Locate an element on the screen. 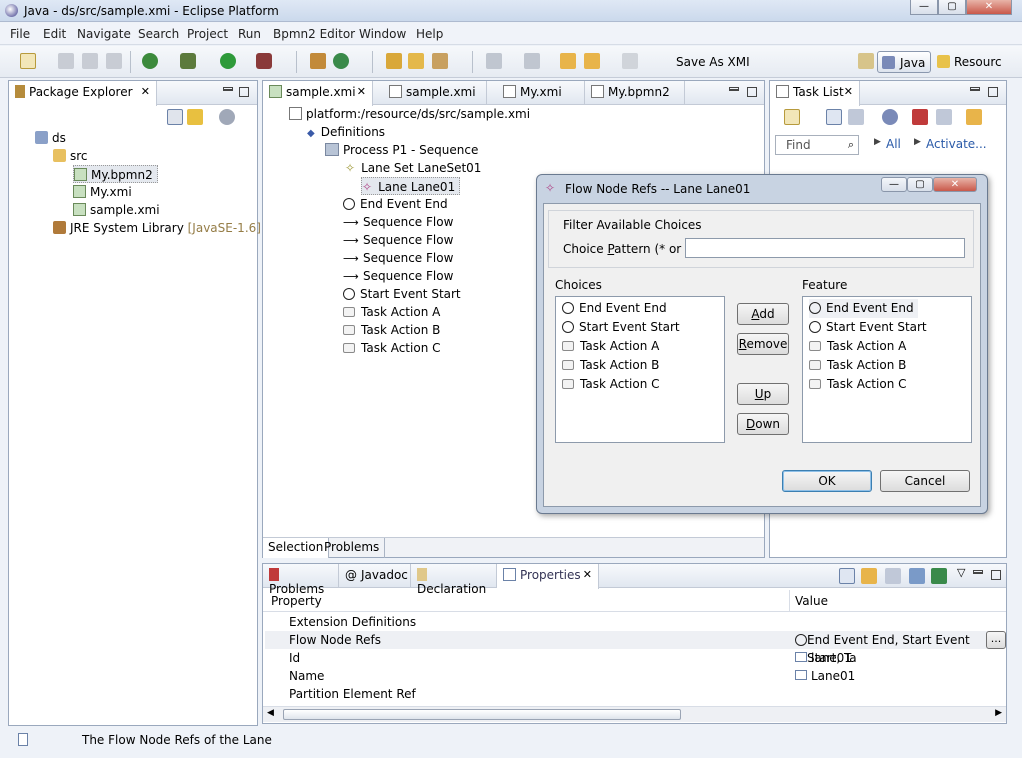 This screenshot has height=758, width=1022. java-perspective-button: Java is located at coordinates (904, 62).